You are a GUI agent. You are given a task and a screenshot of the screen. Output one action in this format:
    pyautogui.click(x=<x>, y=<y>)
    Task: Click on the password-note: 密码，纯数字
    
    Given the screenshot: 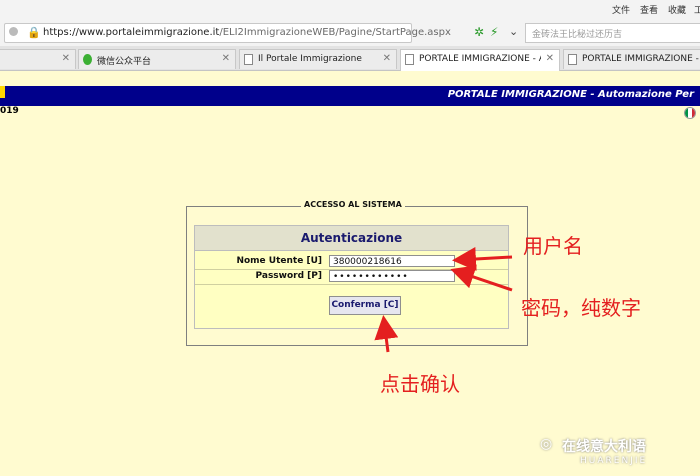 What is the action you would take?
    pyautogui.click(x=581, y=308)
    